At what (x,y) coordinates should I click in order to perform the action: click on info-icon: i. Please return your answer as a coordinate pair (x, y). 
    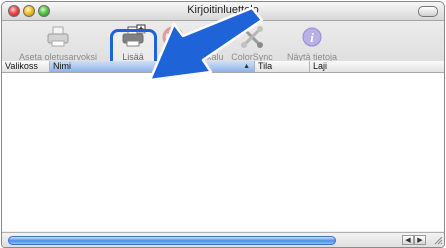
    Looking at the image, I should click on (312, 37).